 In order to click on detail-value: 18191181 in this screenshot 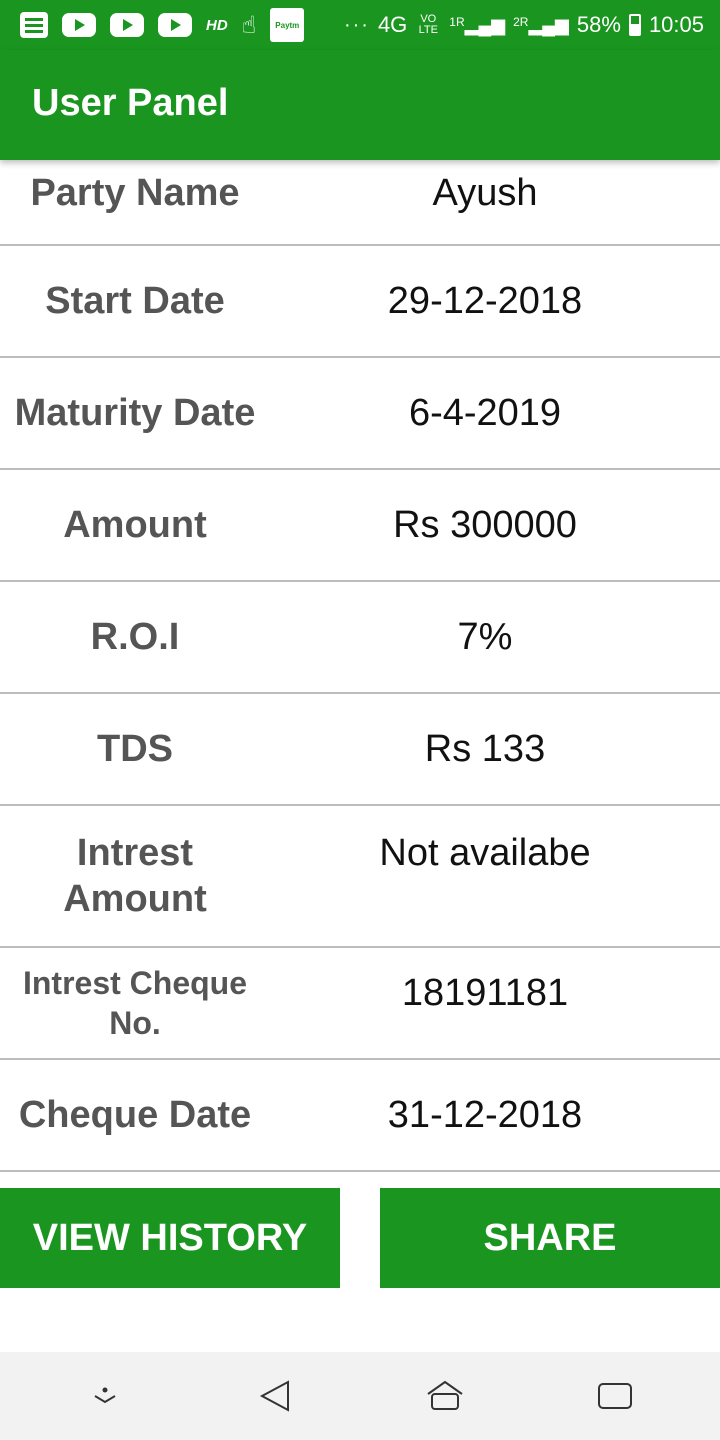, I will do `click(485, 993)`.